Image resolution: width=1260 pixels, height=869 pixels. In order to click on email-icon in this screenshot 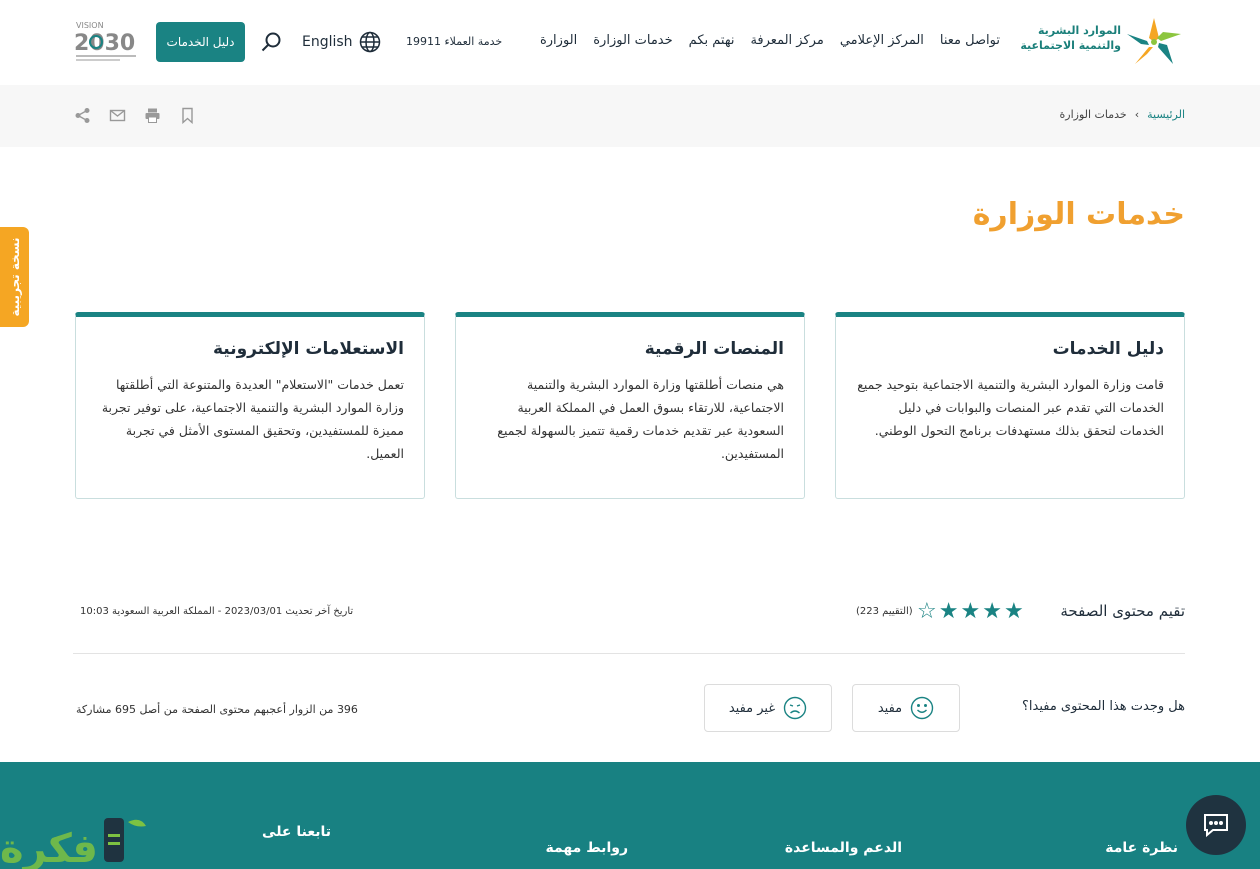, I will do `click(117, 115)`.